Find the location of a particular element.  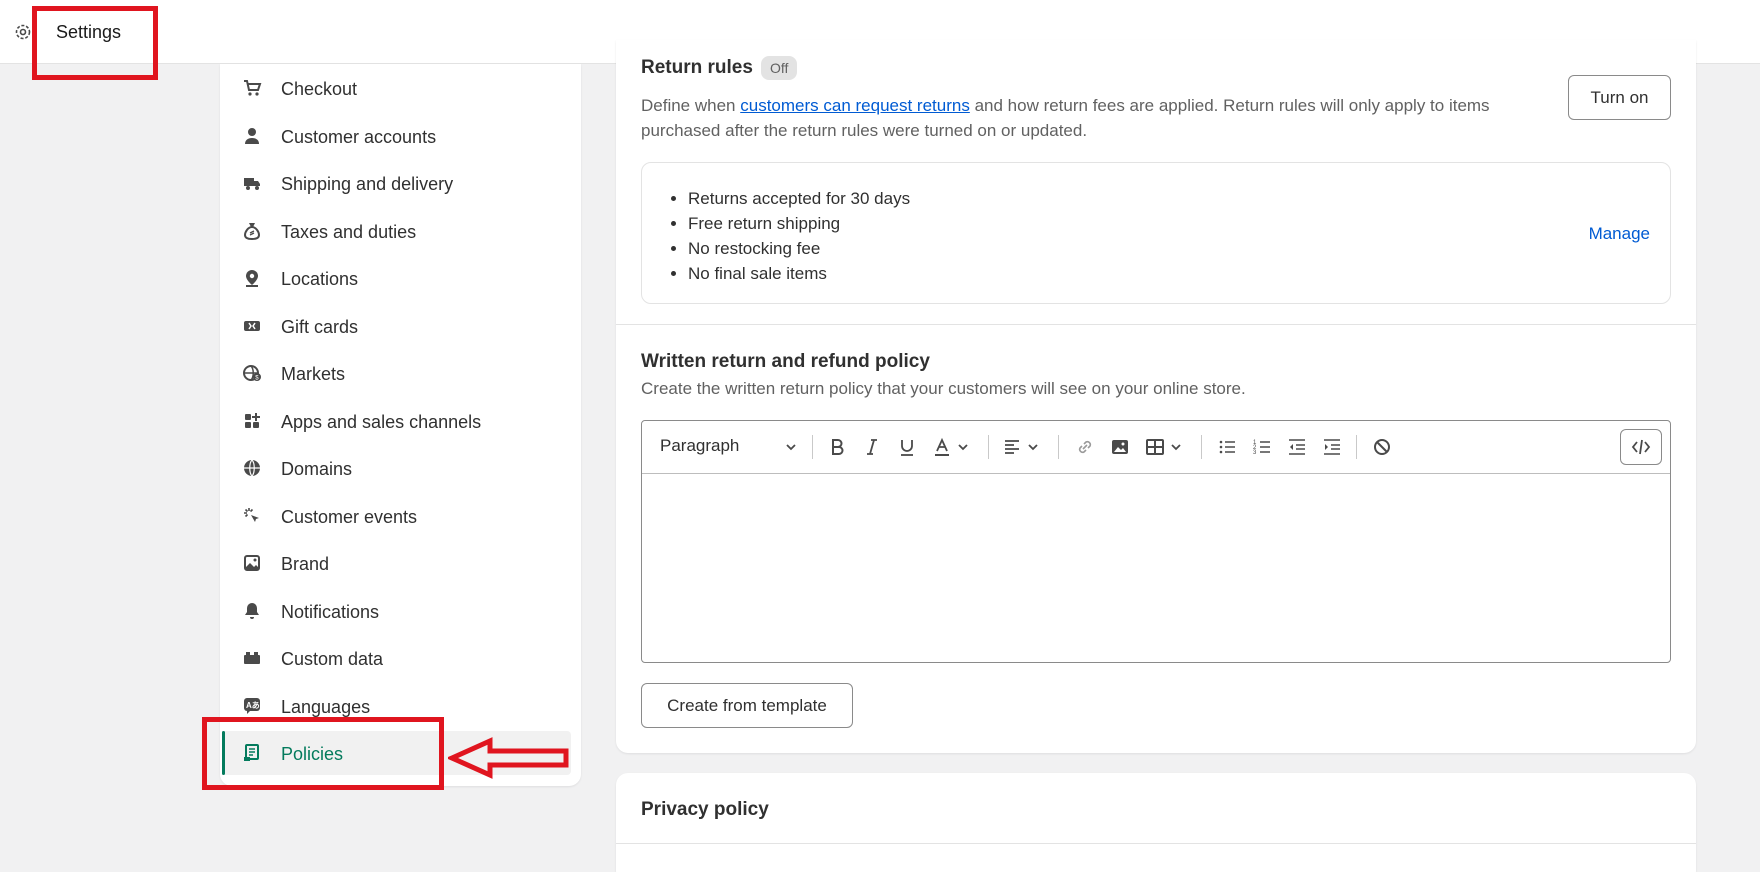

sidebar-item-label: Notifications is located at coordinates (330, 612).